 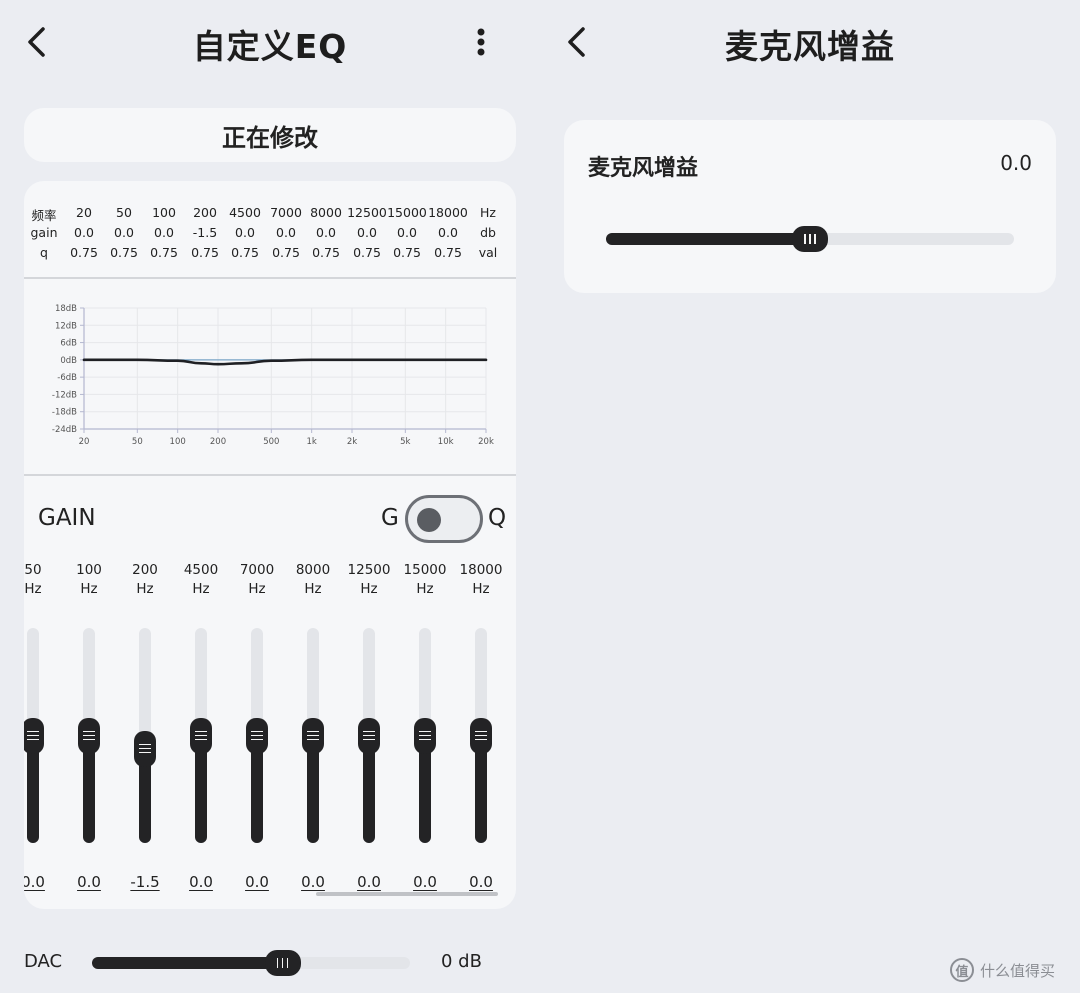 I want to click on mic-slider-thumb, so click(x=810, y=239).